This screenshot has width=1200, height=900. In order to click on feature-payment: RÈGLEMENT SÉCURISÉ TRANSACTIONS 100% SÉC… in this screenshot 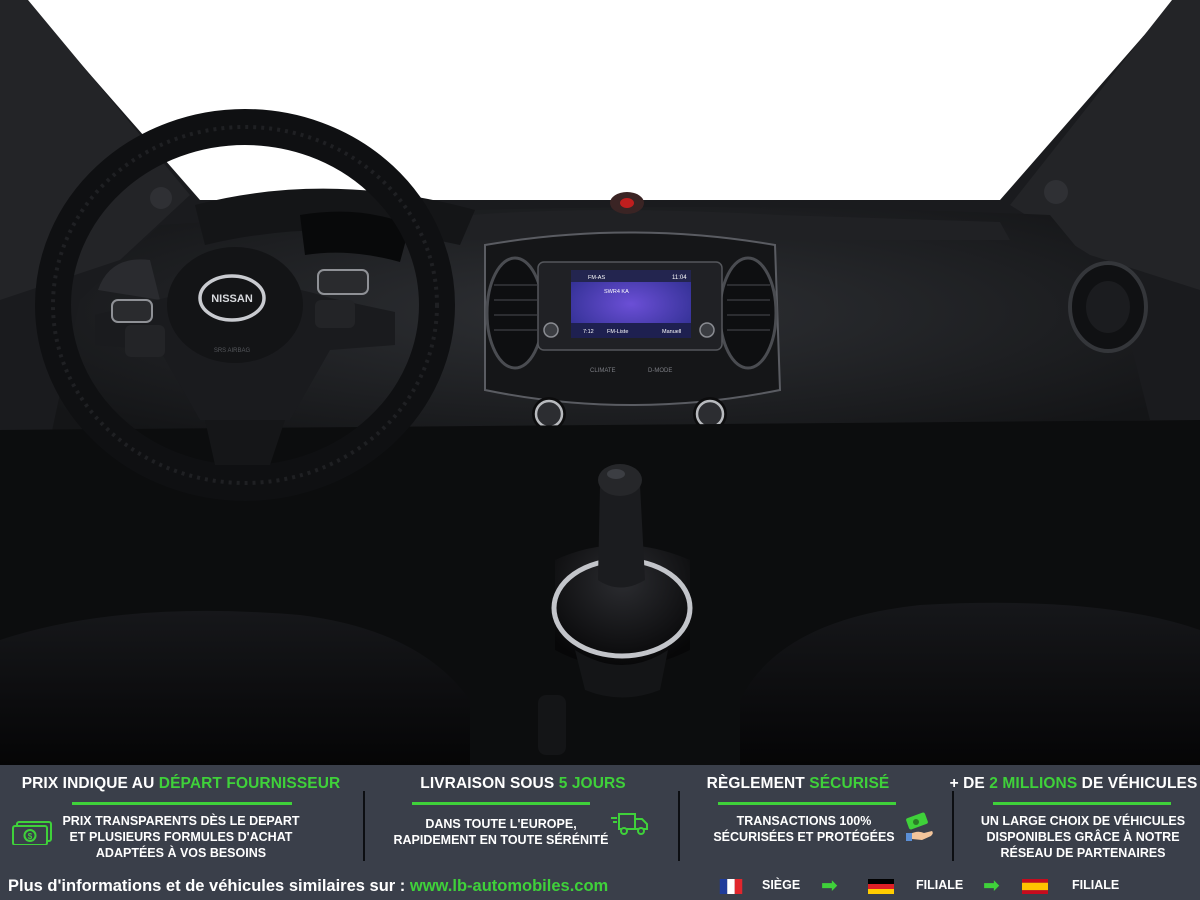, I will do `click(818, 817)`.